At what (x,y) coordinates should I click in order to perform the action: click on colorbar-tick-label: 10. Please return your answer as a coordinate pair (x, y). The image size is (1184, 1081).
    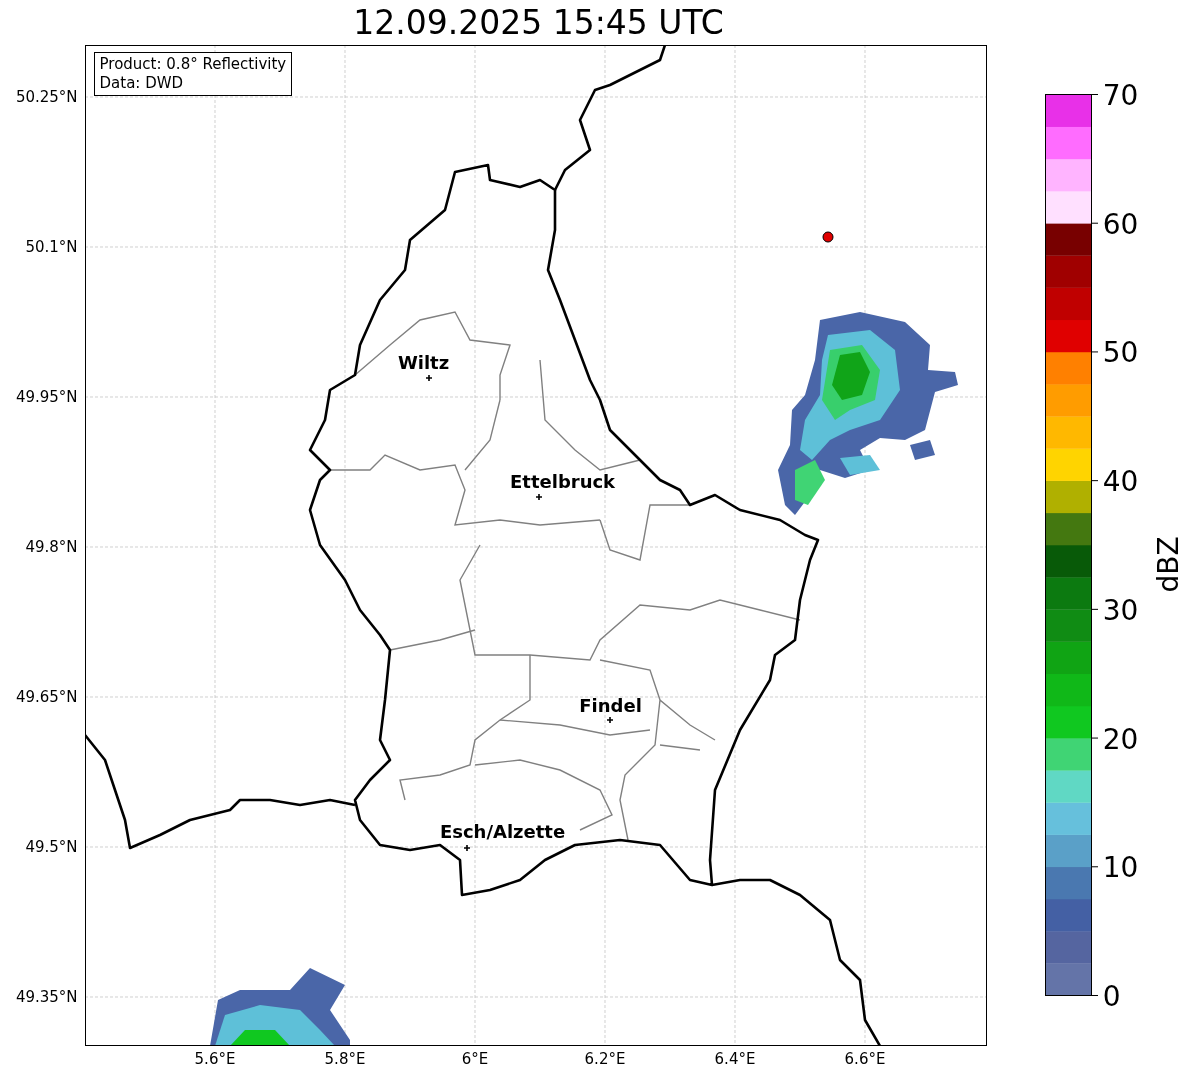
    Looking at the image, I should click on (1120, 867).